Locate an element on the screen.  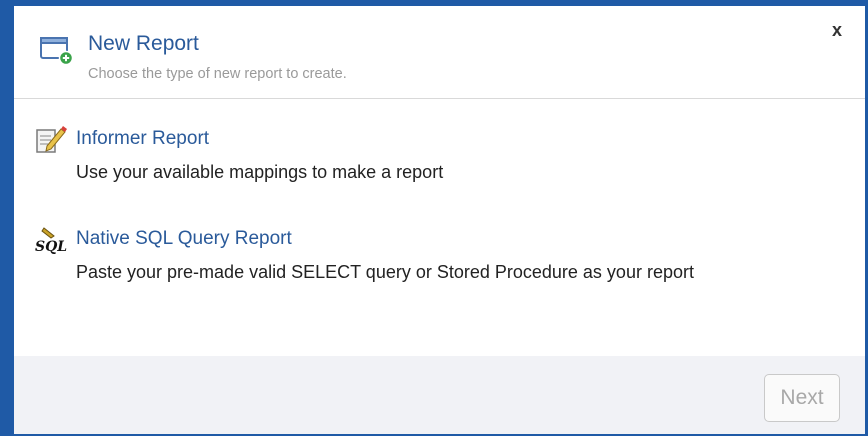
next-button: Next is located at coordinates (802, 398).